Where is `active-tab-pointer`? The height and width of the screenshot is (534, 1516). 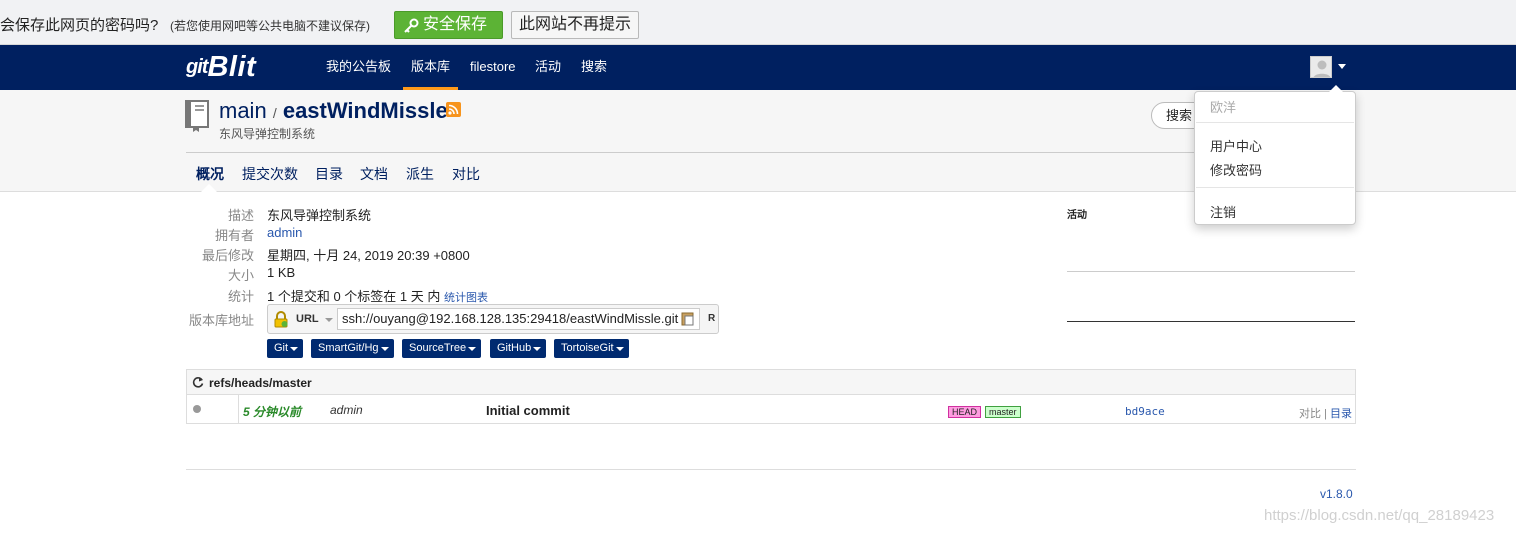 active-tab-pointer is located at coordinates (209, 188).